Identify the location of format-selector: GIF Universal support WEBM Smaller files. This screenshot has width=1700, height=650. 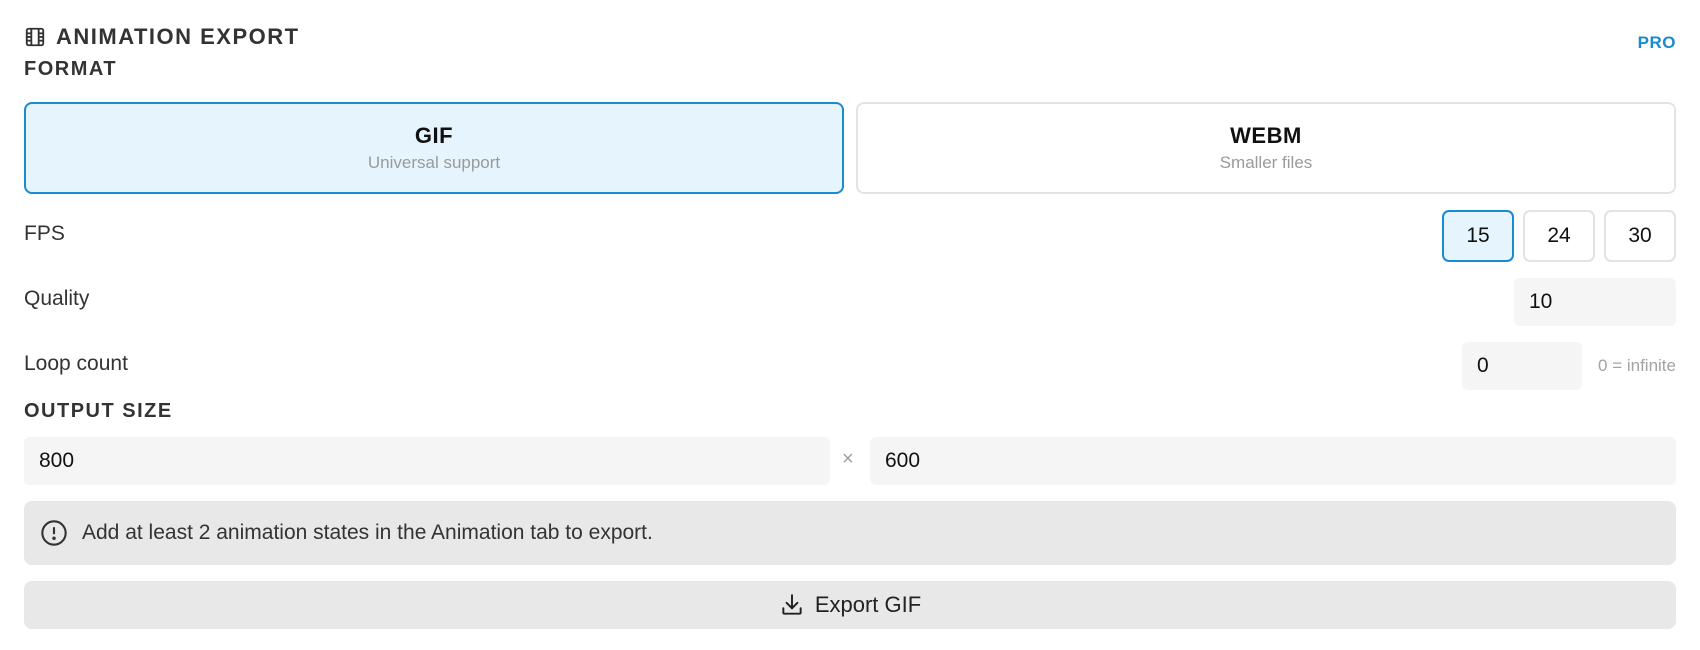
(850, 148).